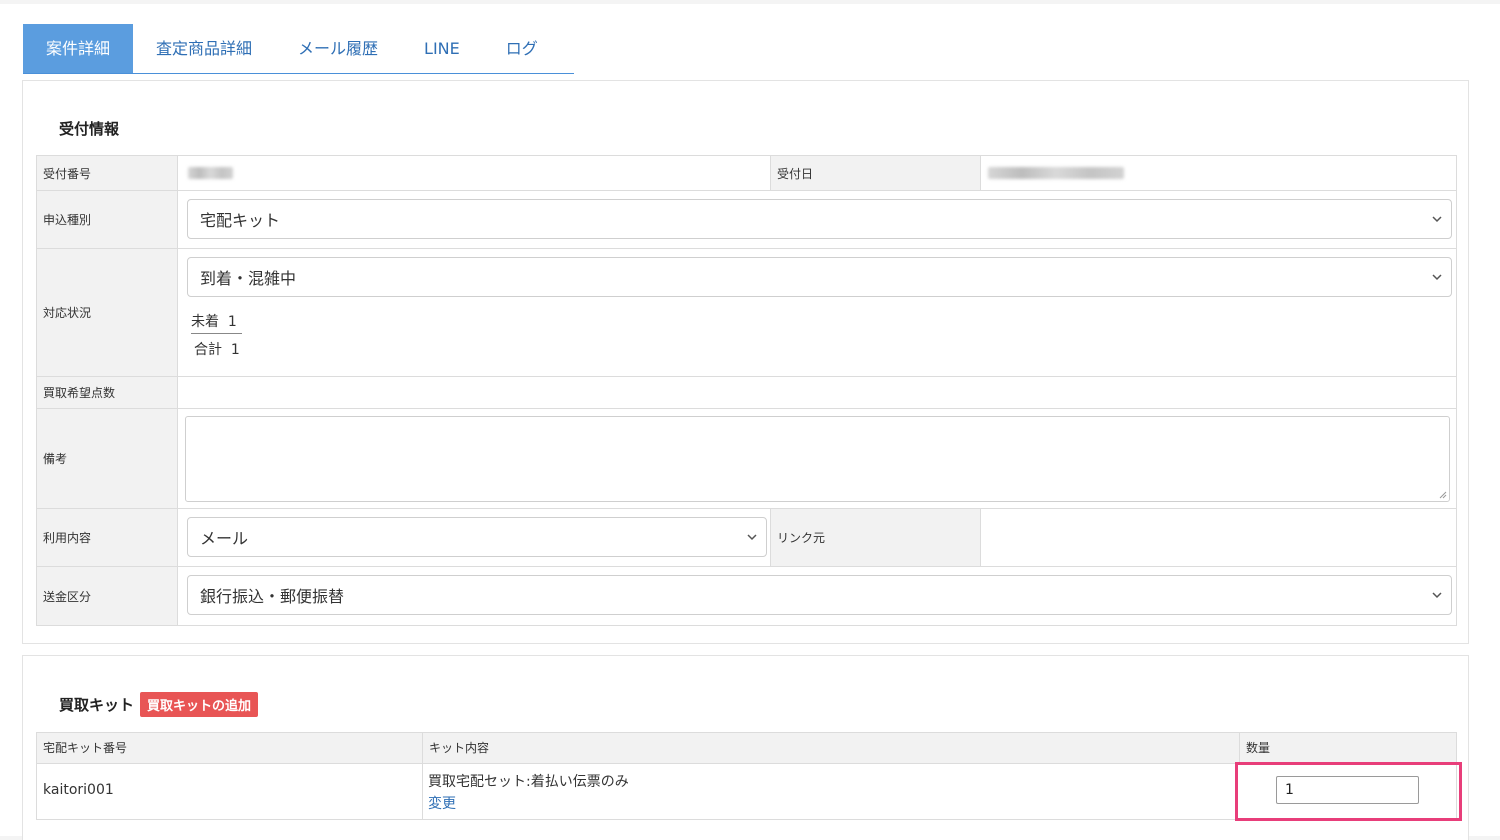 This screenshot has height=840, width=1500. Describe the element at coordinates (455, 748) in the screenshot. I see `header-kit-content: キット内容` at that location.